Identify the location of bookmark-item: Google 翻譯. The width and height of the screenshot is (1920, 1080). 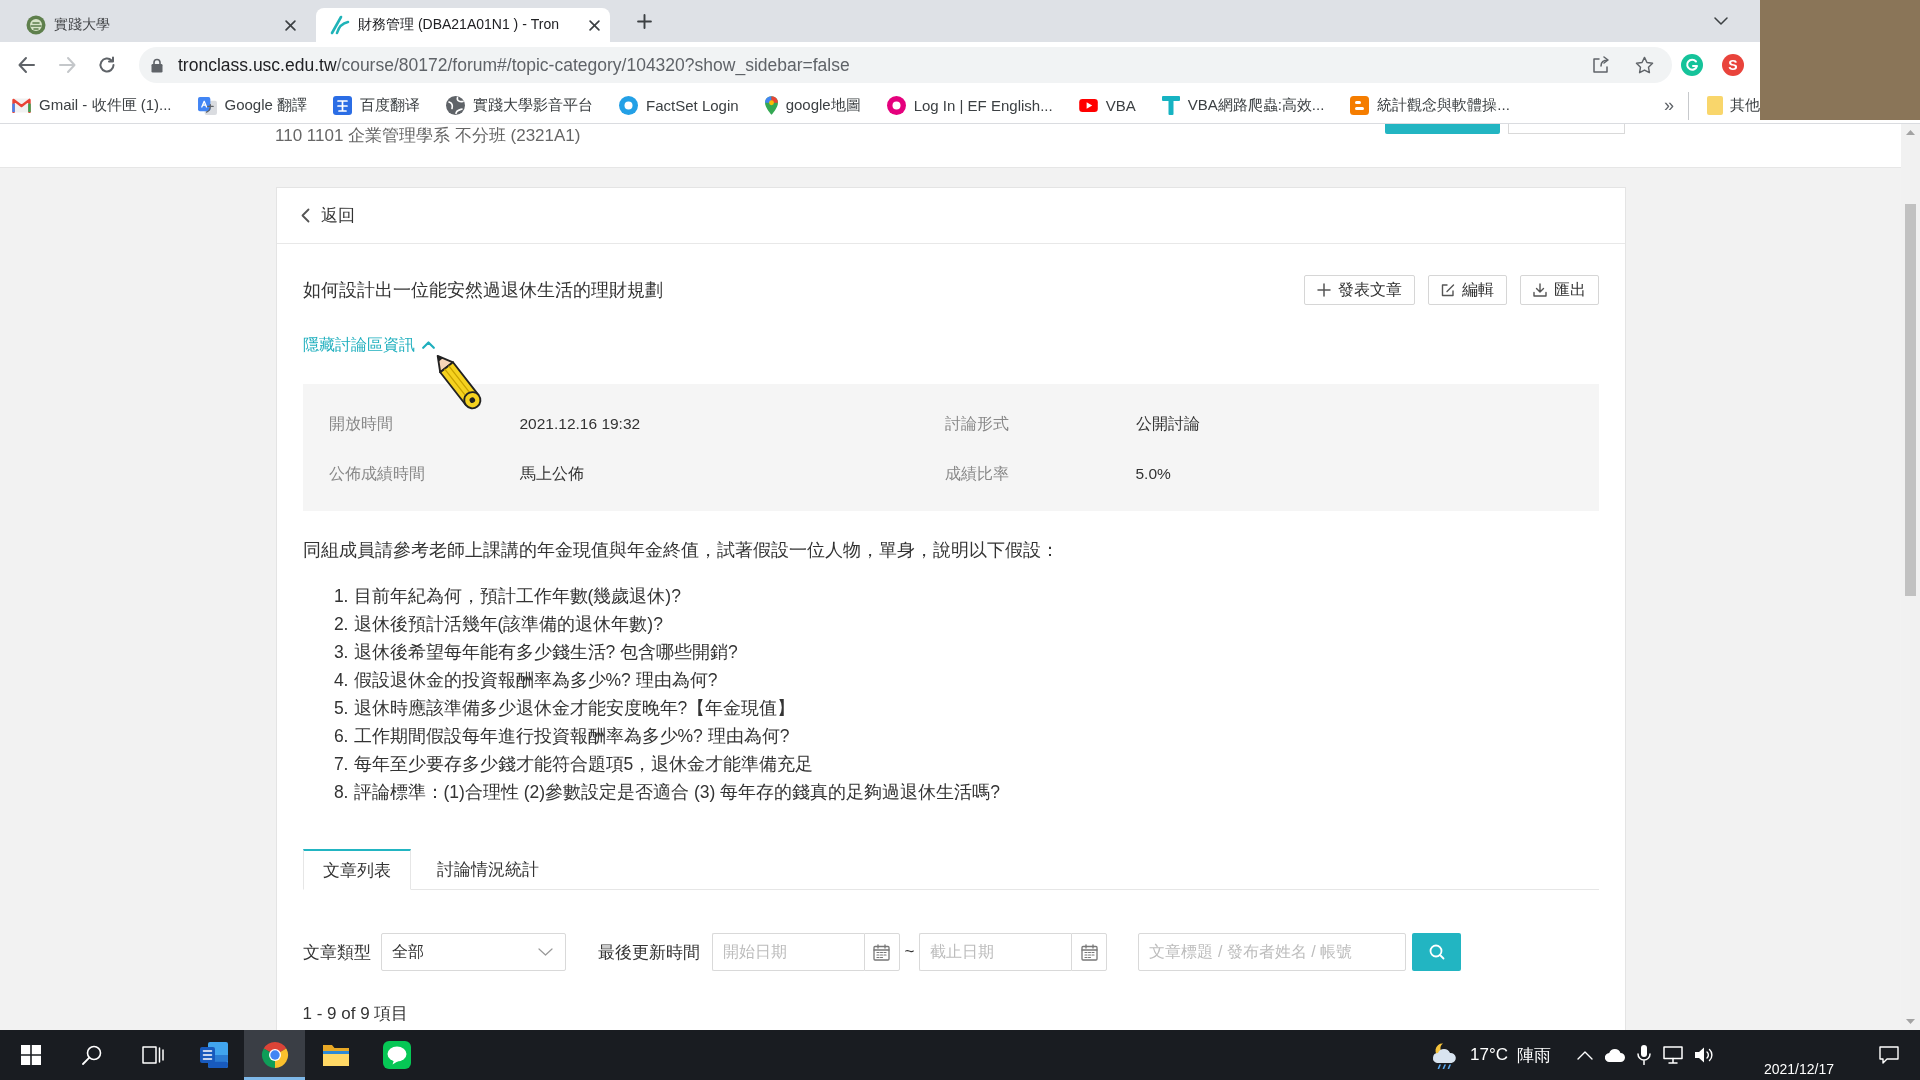
(252, 105).